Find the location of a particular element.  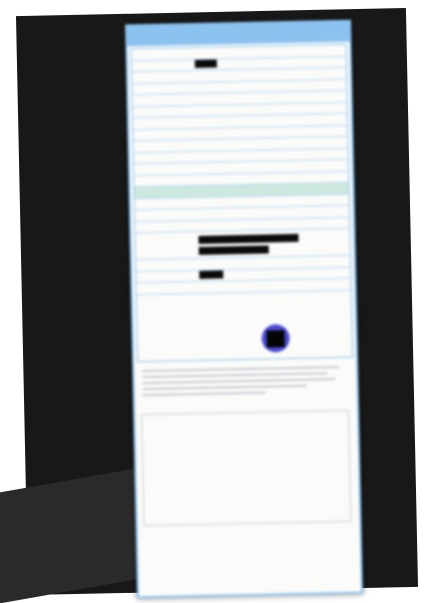

receipt-header is located at coordinates (238, 34).